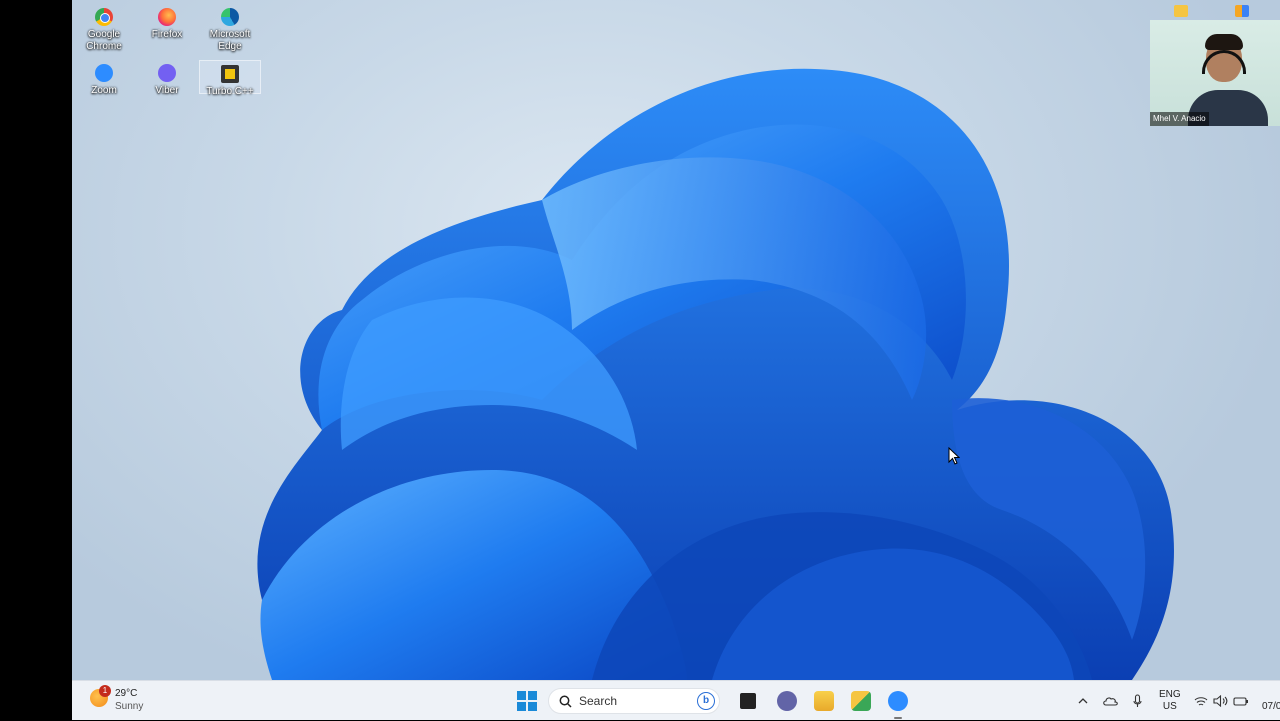 Image resolution: width=1280 pixels, height=721 pixels. What do you see at coordinates (230, 91) in the screenshot?
I see `desktop-icon-label: Turbo C++` at bounding box center [230, 91].